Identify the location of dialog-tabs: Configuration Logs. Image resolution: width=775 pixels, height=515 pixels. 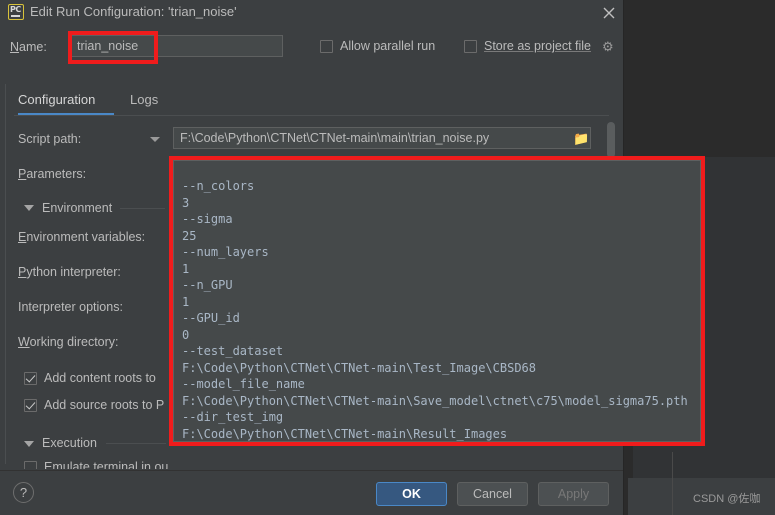
(311, 100).